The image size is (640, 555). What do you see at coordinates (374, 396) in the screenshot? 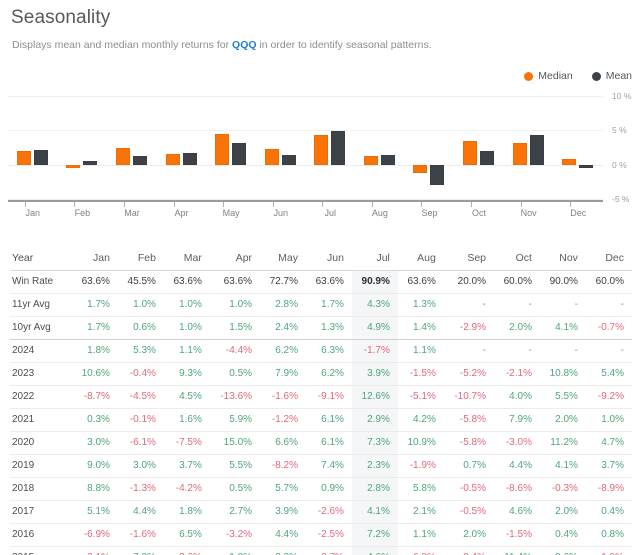
I see `table-cell: 12.6%` at bounding box center [374, 396].